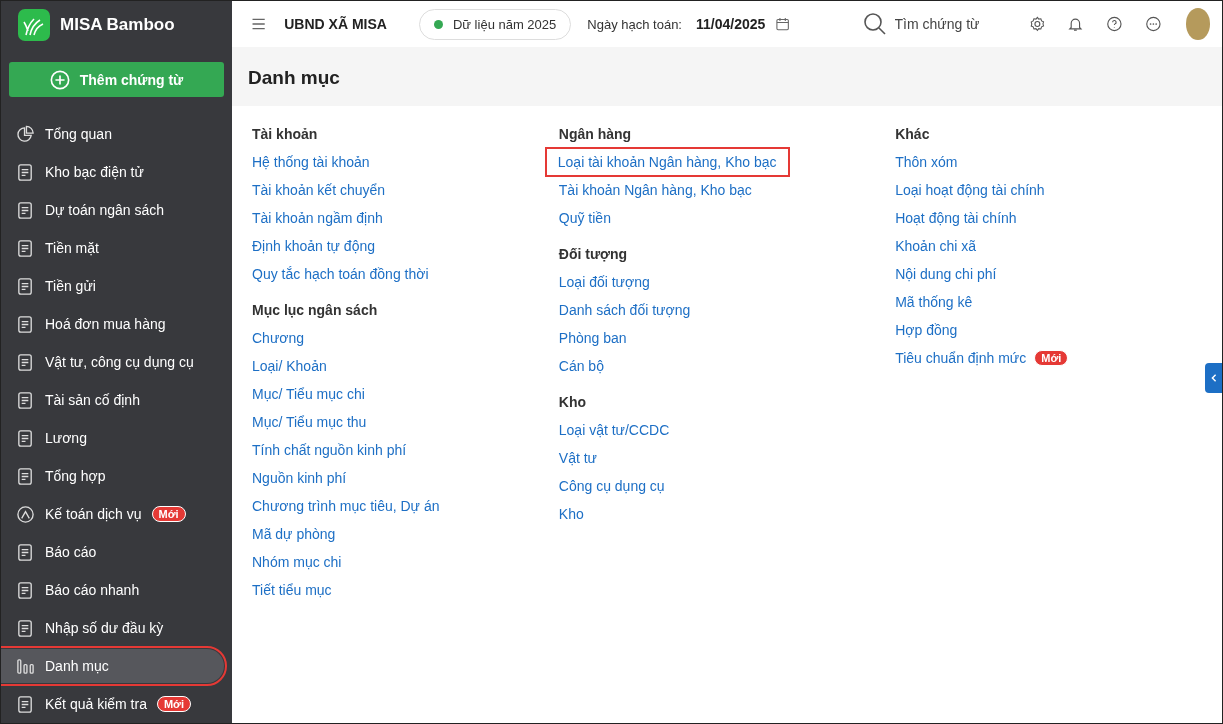 The width and height of the screenshot is (1223, 724). What do you see at coordinates (285, 134) in the screenshot?
I see `group-heading: Tài khoản` at bounding box center [285, 134].